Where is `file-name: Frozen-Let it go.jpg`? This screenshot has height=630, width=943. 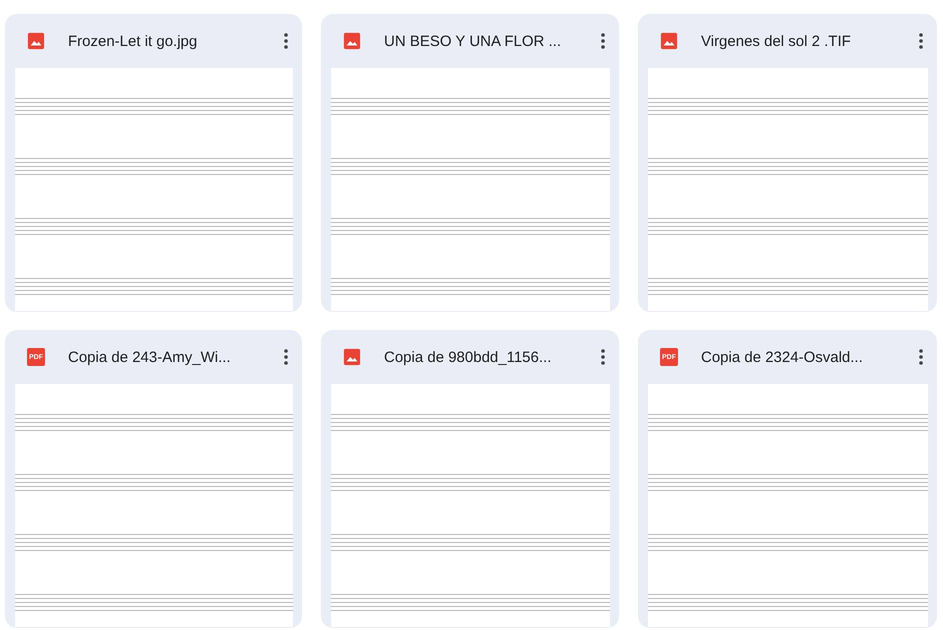
file-name: Frozen-Let it go.jpg is located at coordinates (133, 41).